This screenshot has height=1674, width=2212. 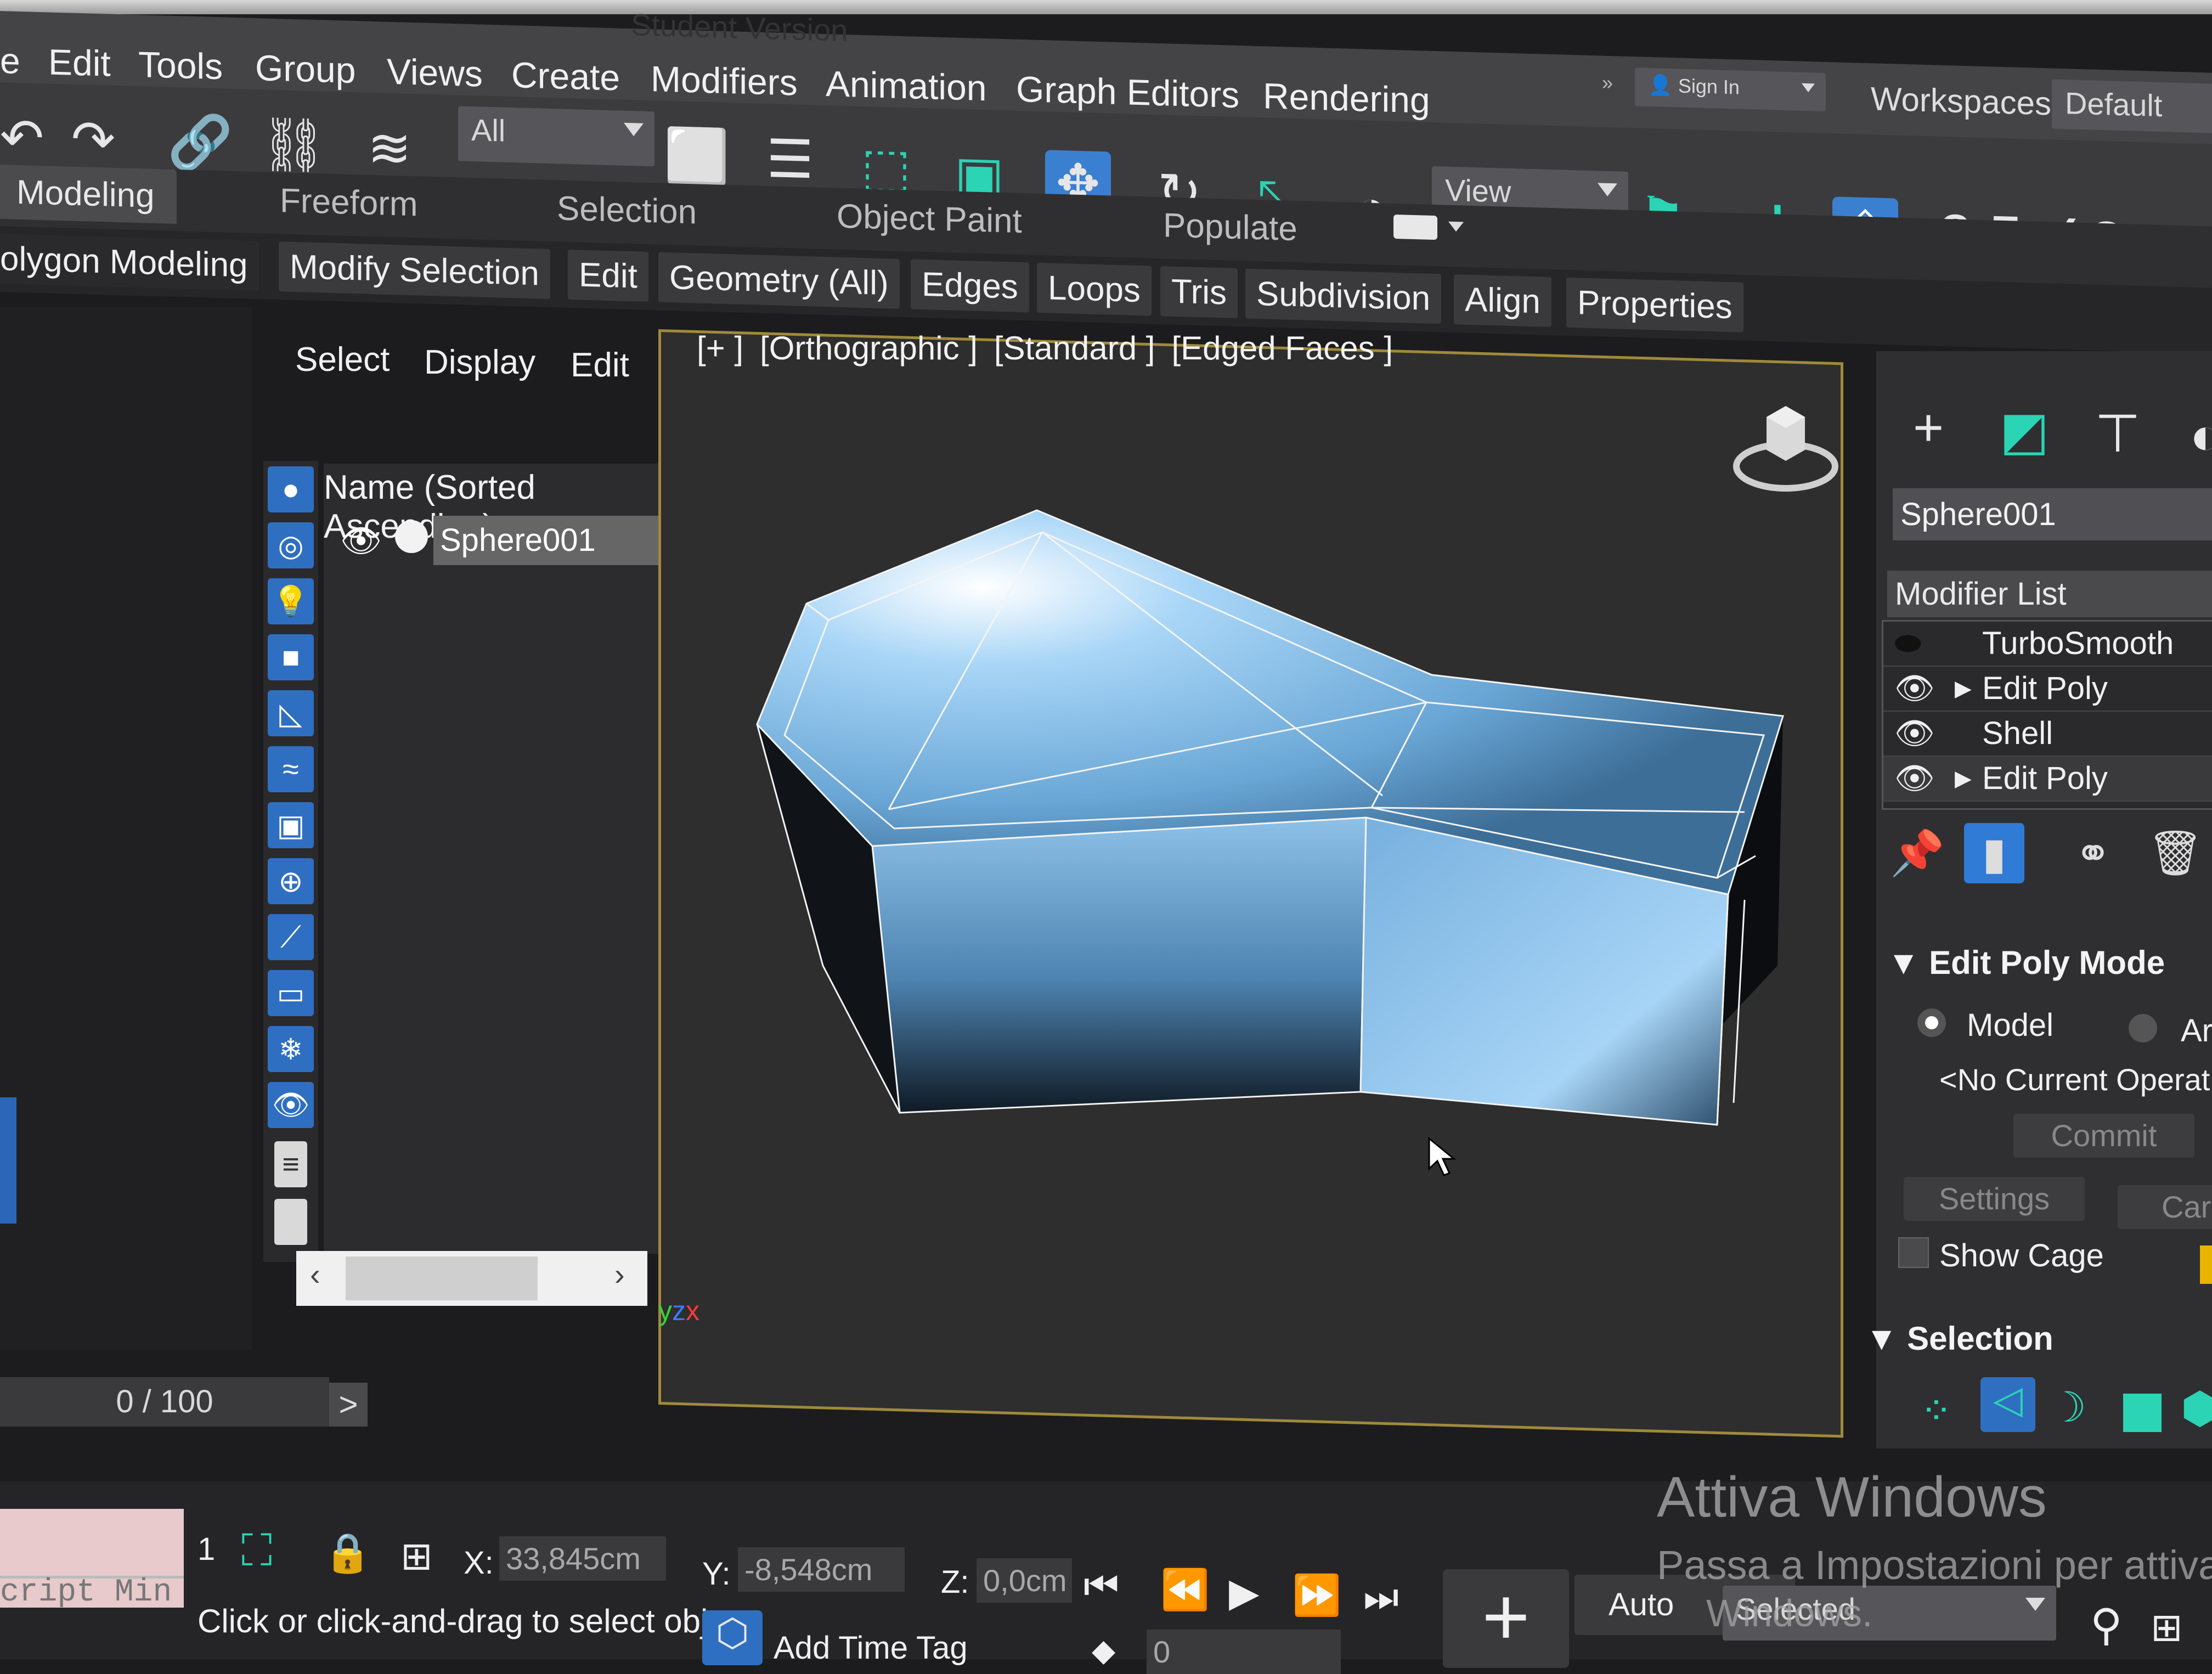 What do you see at coordinates (2047, 779) in the screenshot?
I see `stack-item-edit-poly-base: 👁 ▶ Edit Poly` at bounding box center [2047, 779].